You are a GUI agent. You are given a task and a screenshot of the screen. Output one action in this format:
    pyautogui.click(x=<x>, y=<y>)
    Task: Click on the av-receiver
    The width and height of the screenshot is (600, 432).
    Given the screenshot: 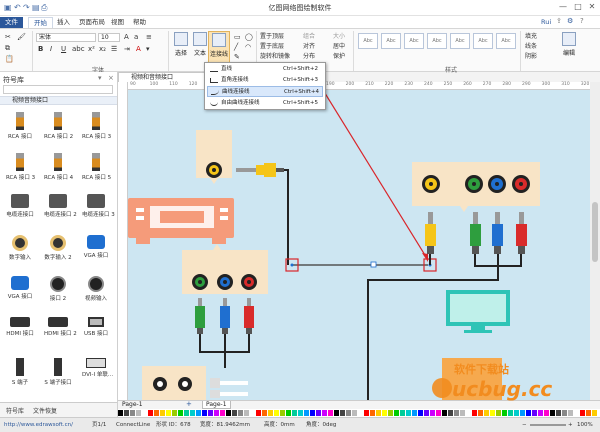 What is the action you would take?
    pyautogui.click(x=181, y=221)
    